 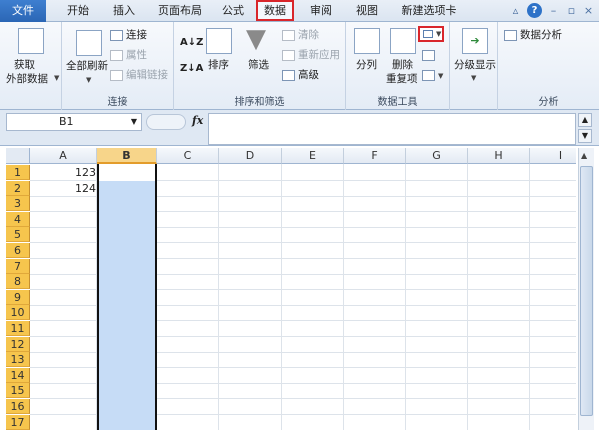 What do you see at coordinates (256, 39) in the screenshot?
I see `filter-funnel-icon: ▼` at bounding box center [256, 39].